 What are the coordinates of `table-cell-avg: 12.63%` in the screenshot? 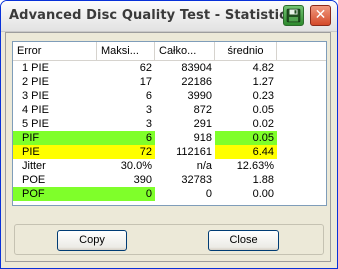 It's located at (255, 166).